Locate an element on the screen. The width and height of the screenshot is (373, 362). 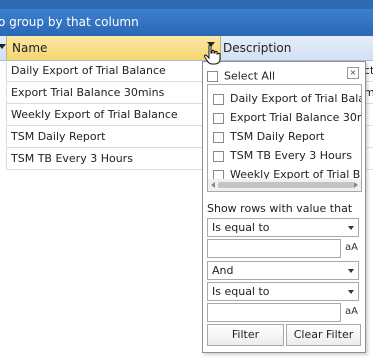
operator-select-1-value: Is equal to is located at coordinates (241, 227).